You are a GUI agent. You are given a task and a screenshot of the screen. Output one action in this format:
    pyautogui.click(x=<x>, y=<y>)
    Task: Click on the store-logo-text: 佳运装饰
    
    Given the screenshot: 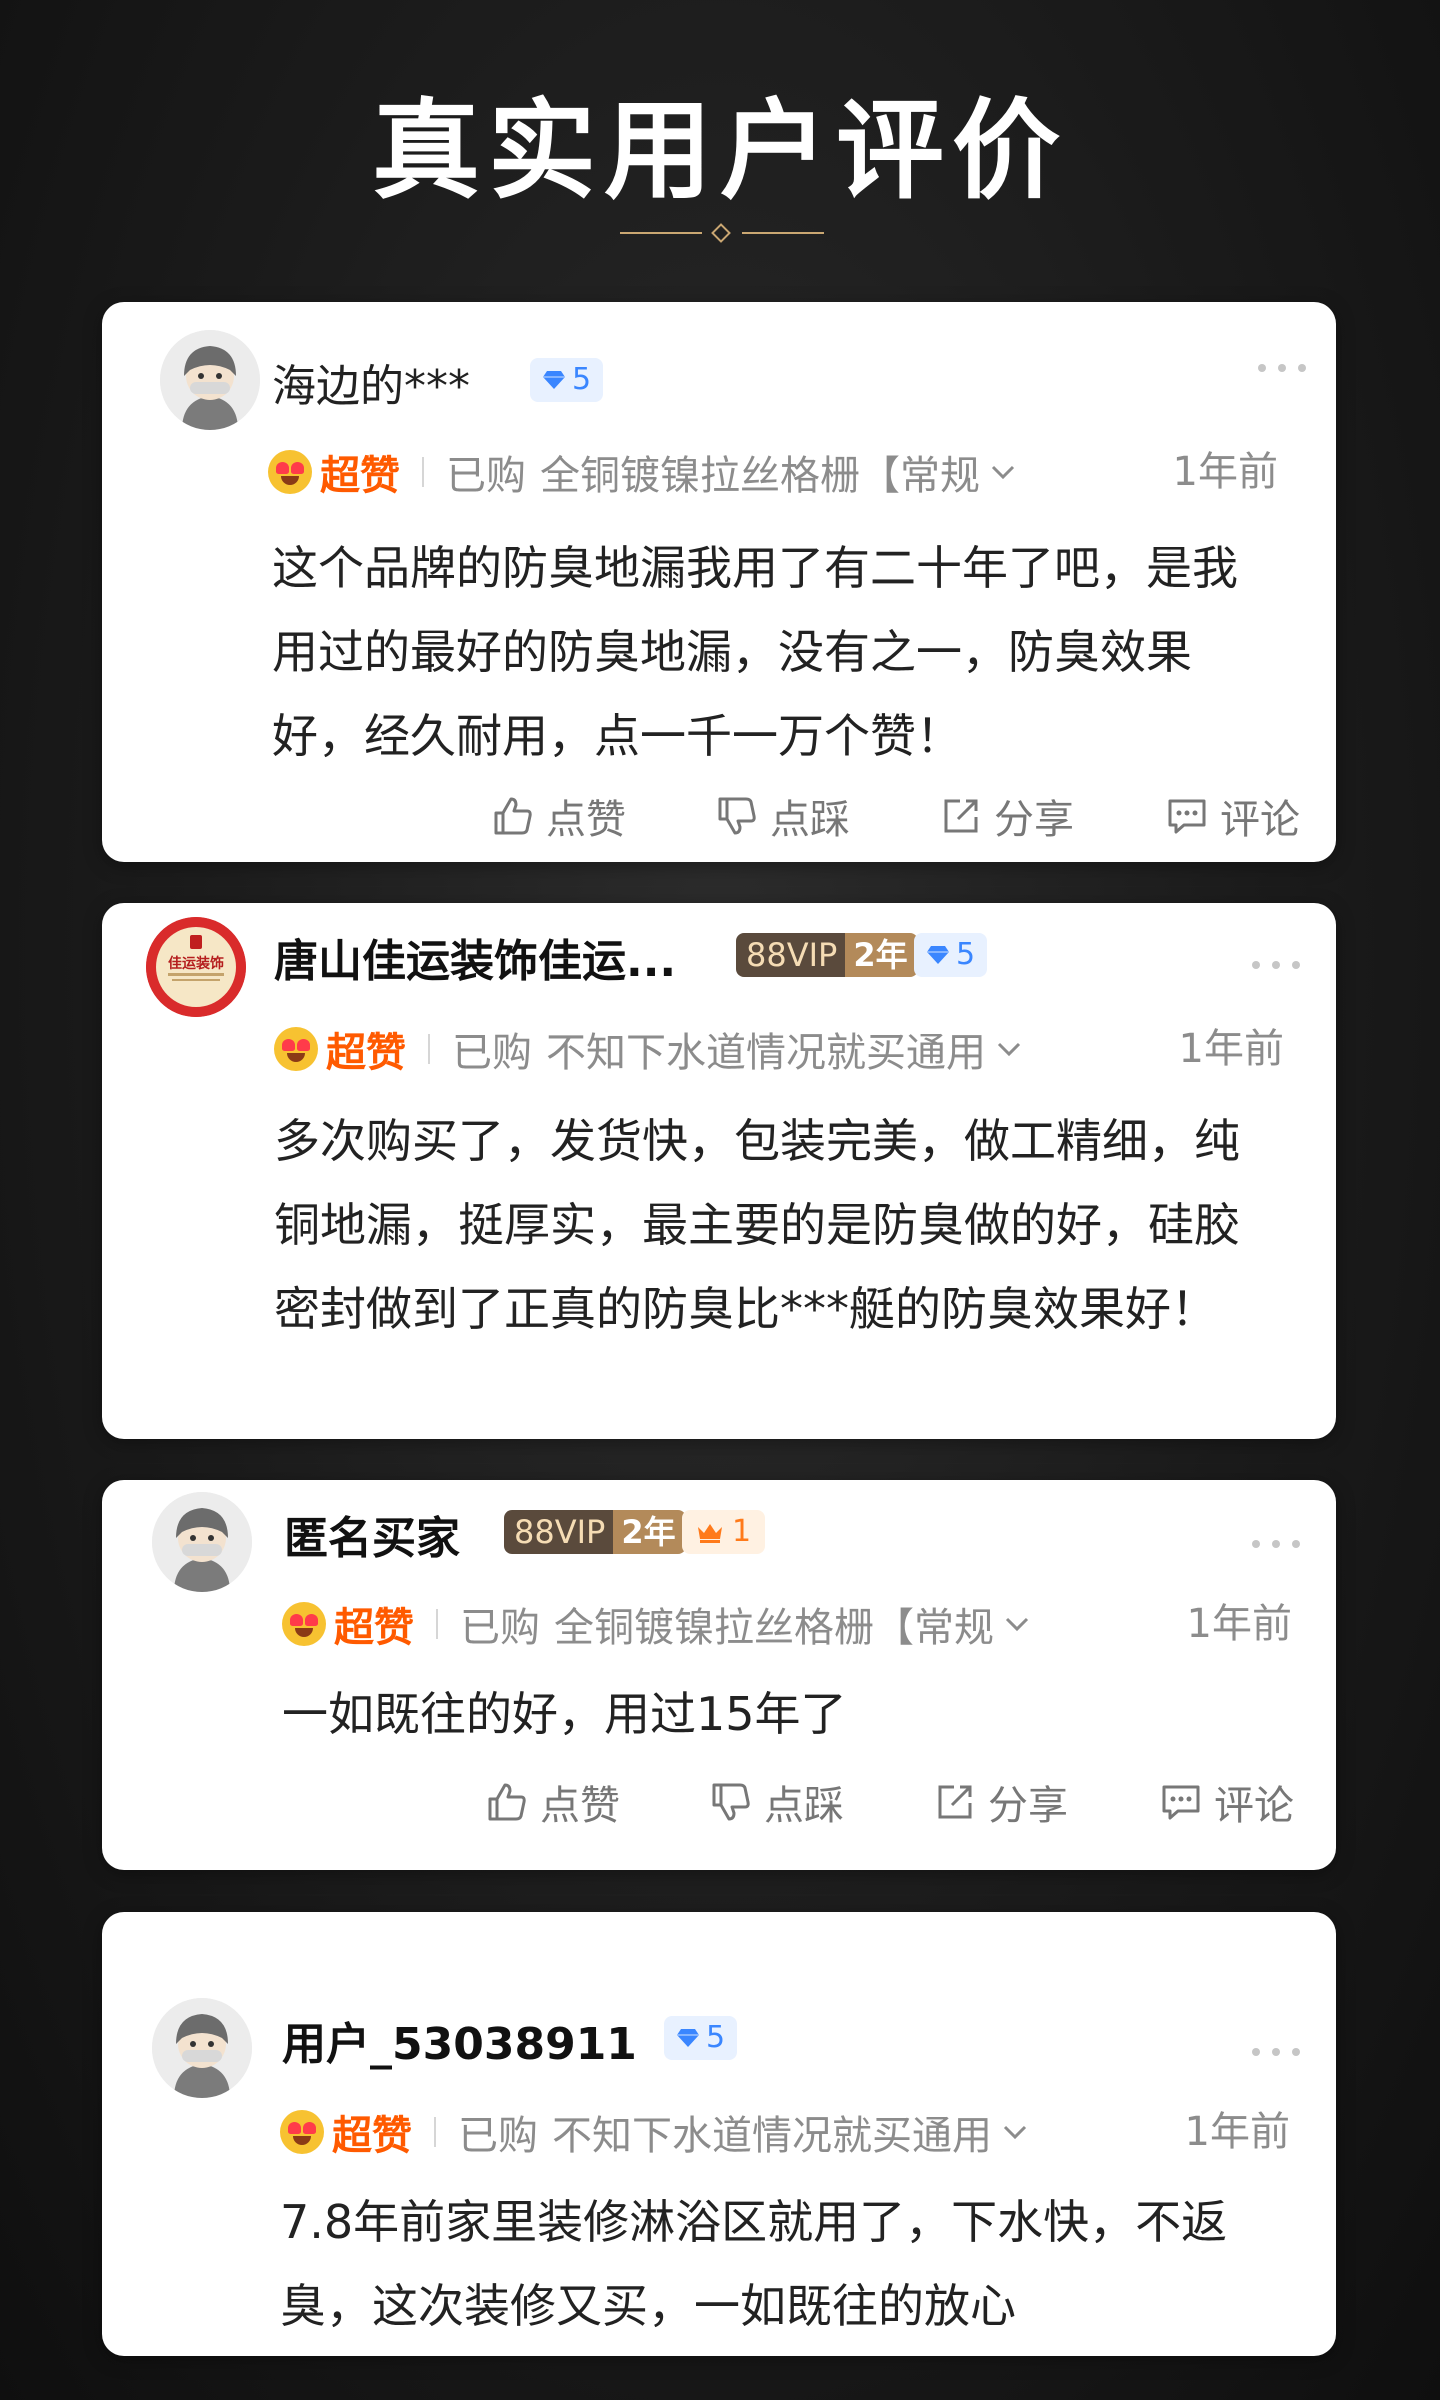 What is the action you would take?
    pyautogui.click(x=196, y=964)
    